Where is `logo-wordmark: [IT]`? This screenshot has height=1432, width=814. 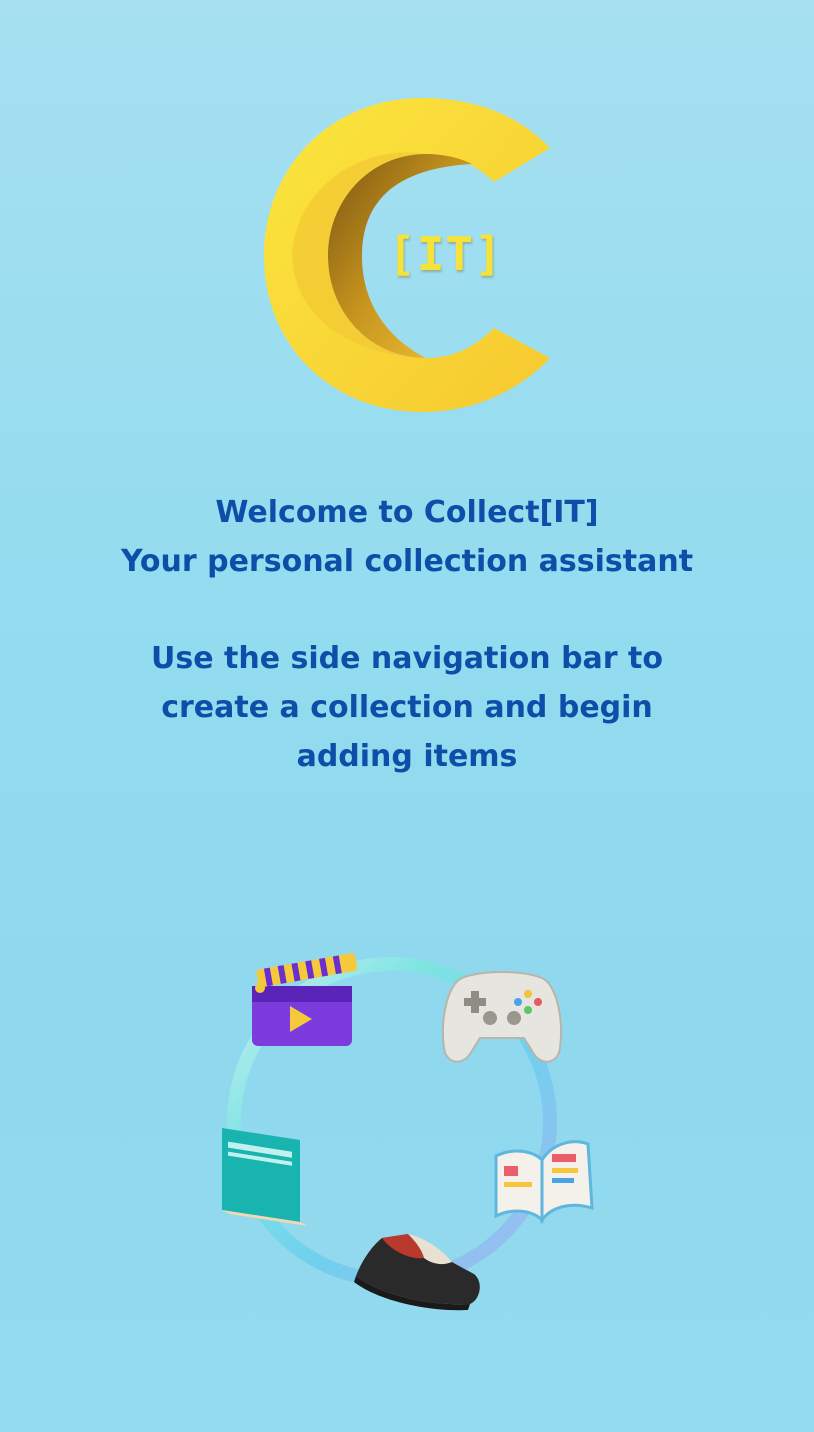
logo-wordmark: [IT] is located at coordinates (445, 254).